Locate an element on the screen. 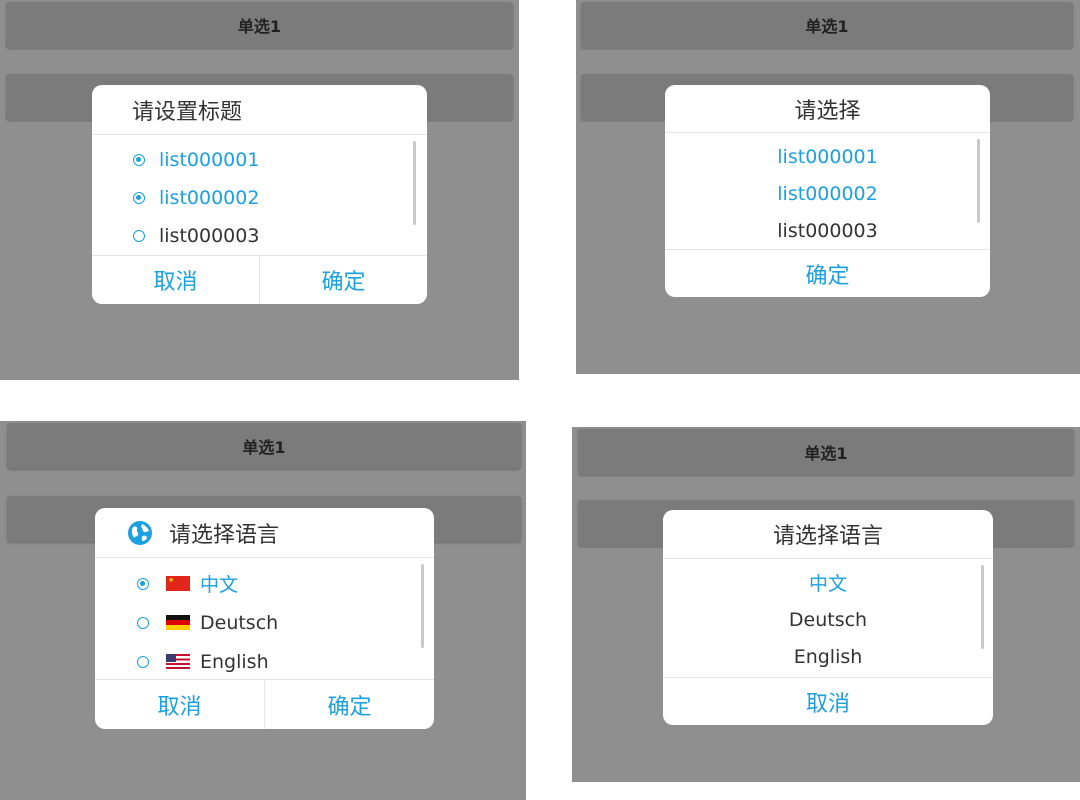 The image size is (1080, 800). select-dialog: 请选择 list000001 list000002 list000003 确定 is located at coordinates (827, 191).